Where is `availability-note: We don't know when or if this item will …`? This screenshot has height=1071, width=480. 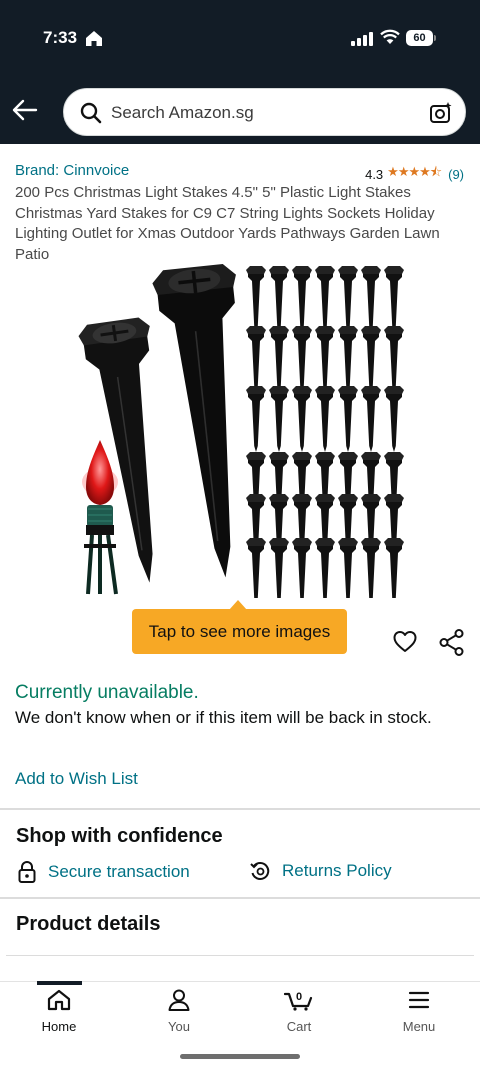 availability-note: We don't know when or if this item will … is located at coordinates (223, 717).